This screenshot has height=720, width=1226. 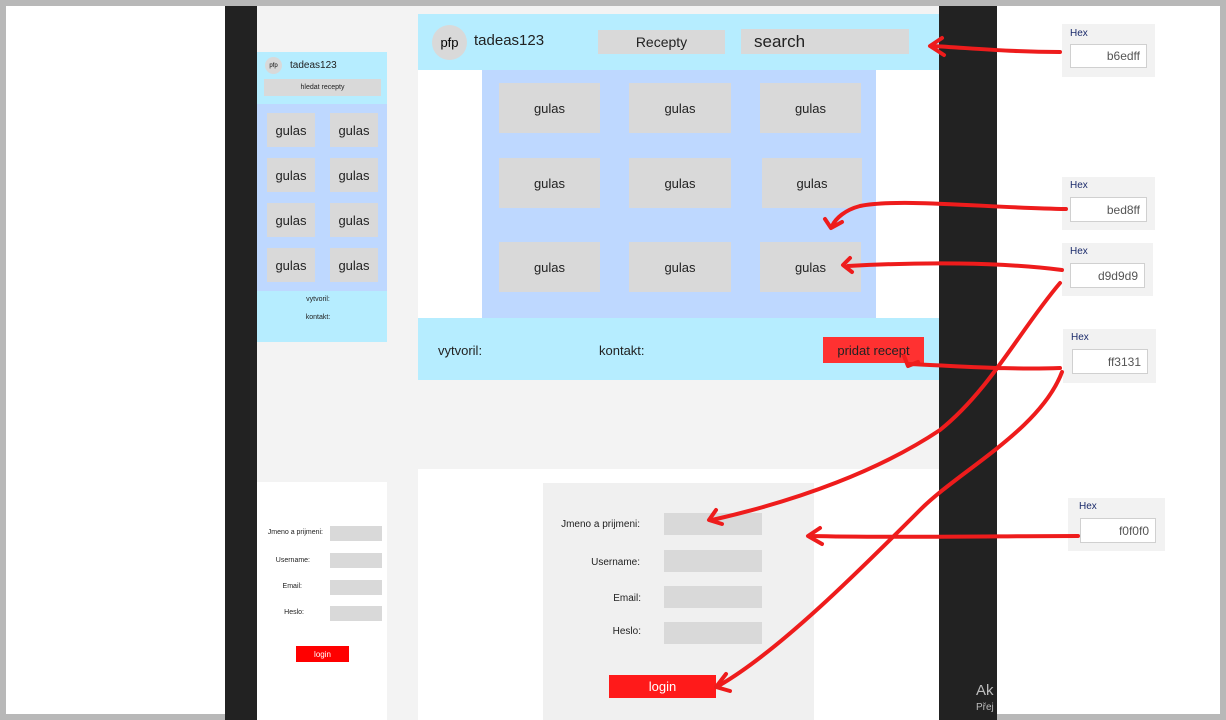 I want to click on arrow-grid-color, so click(x=949, y=214).